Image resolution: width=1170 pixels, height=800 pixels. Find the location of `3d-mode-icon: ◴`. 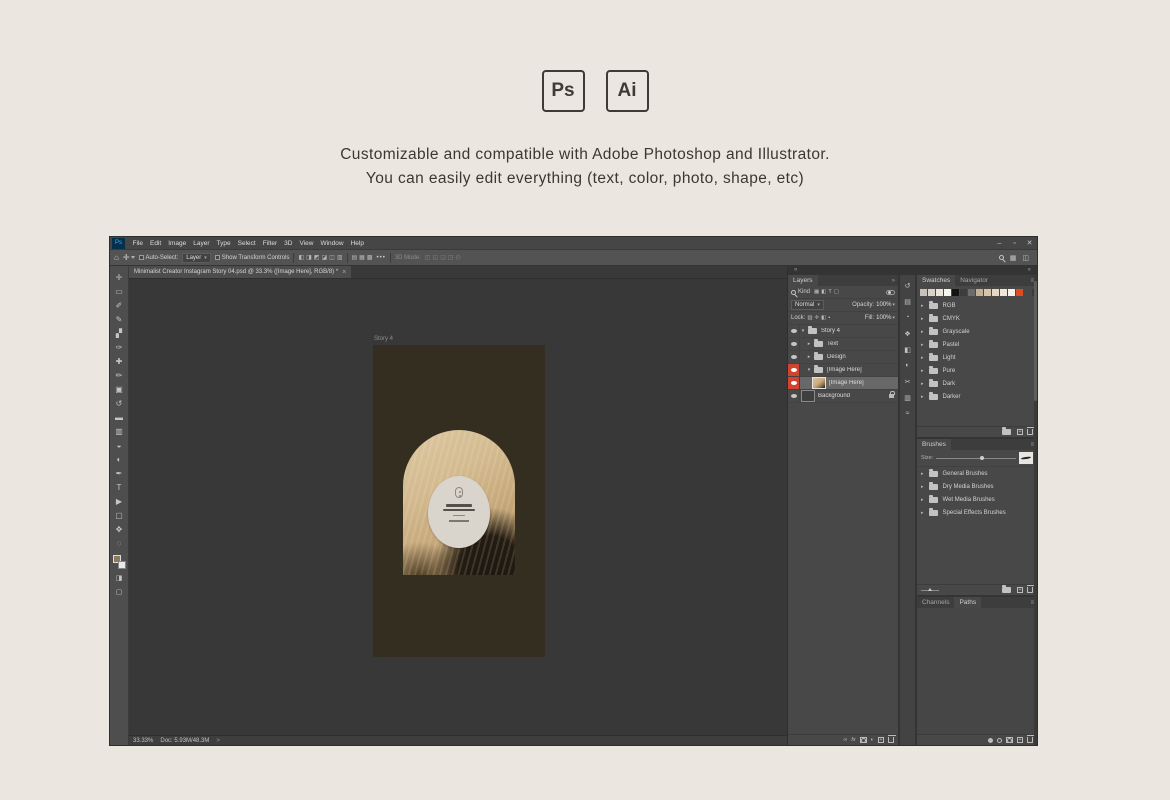

3d-mode-icon: ◴ is located at coordinates (458, 257).